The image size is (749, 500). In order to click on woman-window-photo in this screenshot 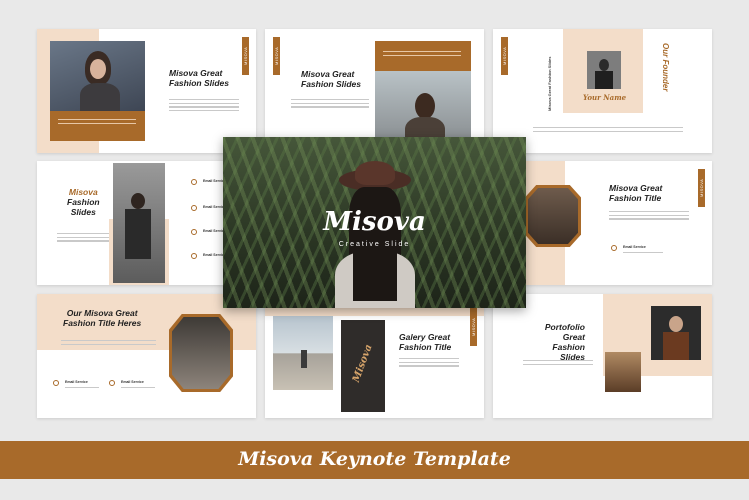, I will do `click(139, 223)`.